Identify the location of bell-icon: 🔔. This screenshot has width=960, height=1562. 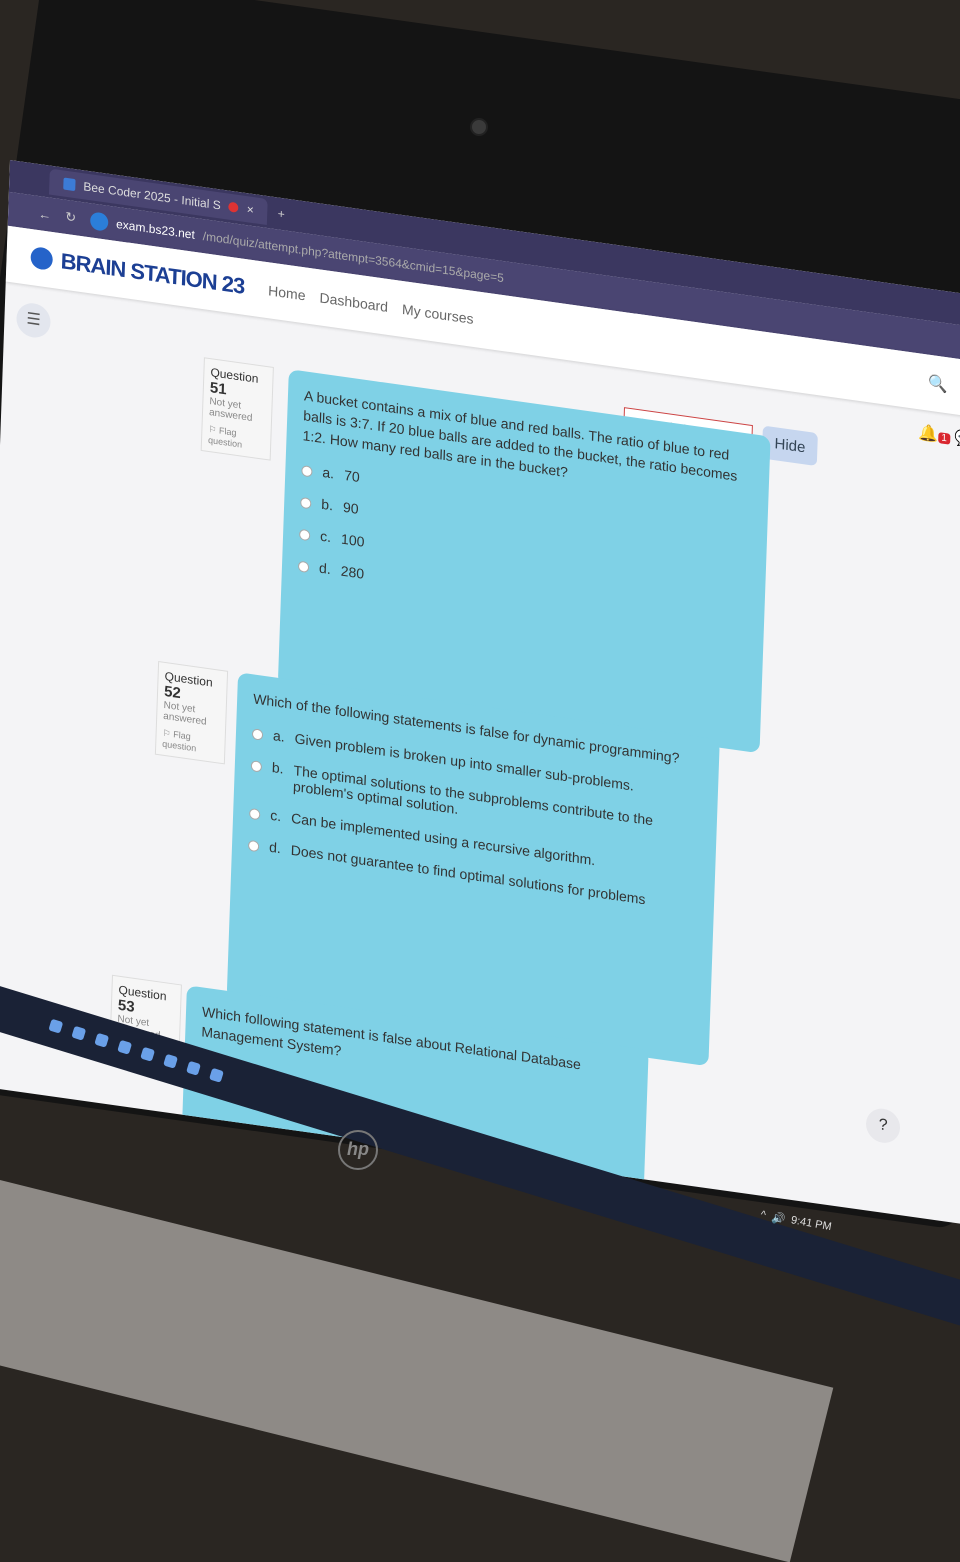
(928, 434).